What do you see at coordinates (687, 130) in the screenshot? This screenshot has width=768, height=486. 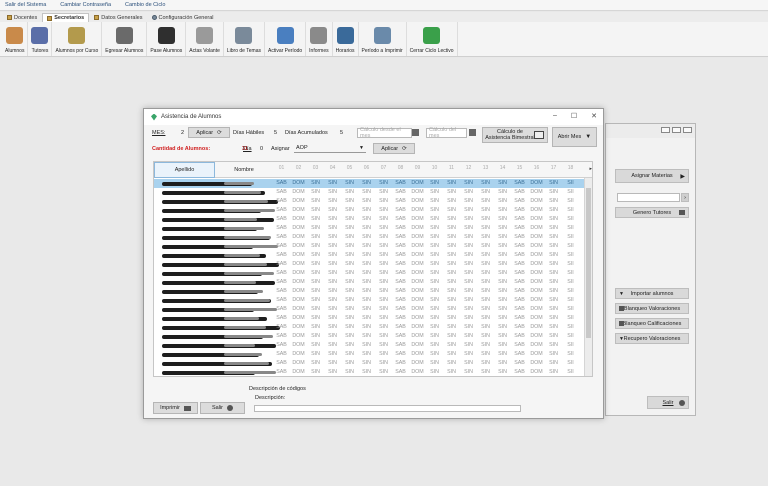 I see `close-icon` at bounding box center [687, 130].